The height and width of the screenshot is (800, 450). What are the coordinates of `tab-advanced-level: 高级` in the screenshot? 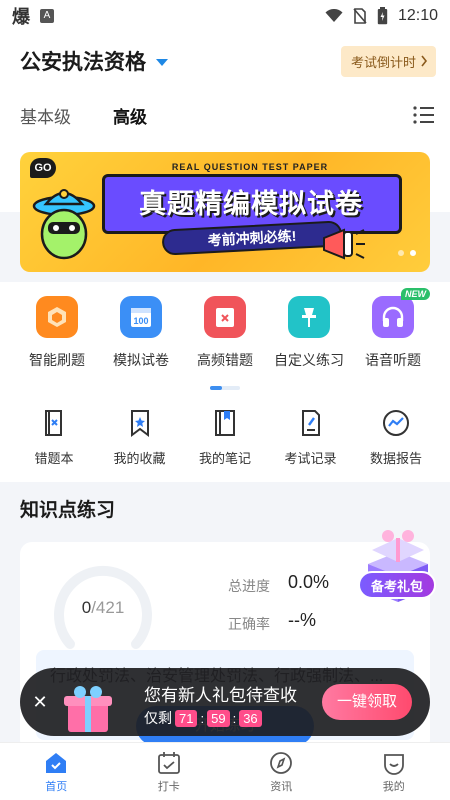 It's located at (130, 117).